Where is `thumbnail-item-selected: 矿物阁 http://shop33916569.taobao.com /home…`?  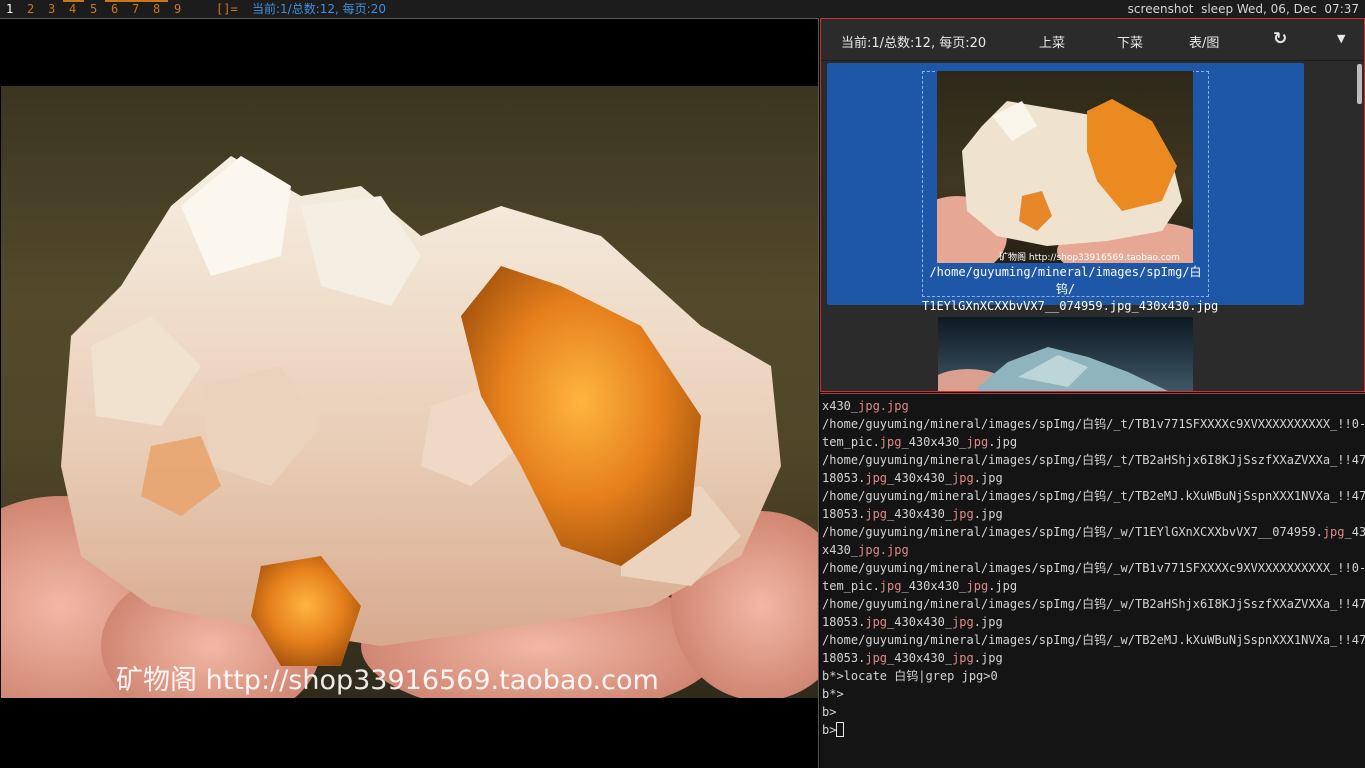
thumbnail-item-selected: 矿物阁 http://shop33916569.taobao.com /home… is located at coordinates (1065, 188).